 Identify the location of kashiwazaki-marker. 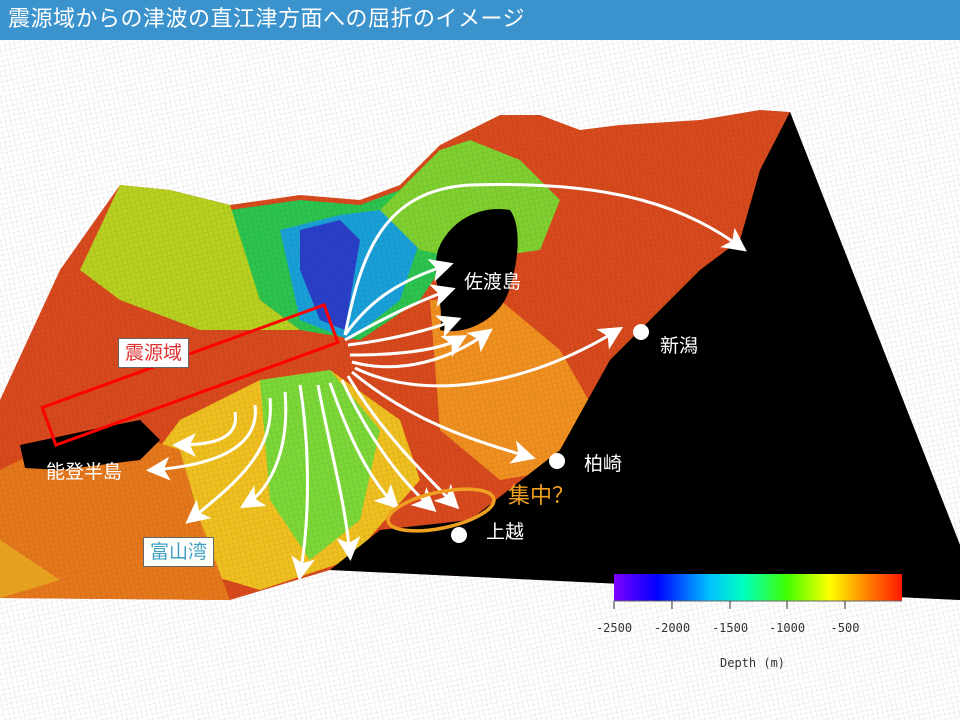
(557, 461).